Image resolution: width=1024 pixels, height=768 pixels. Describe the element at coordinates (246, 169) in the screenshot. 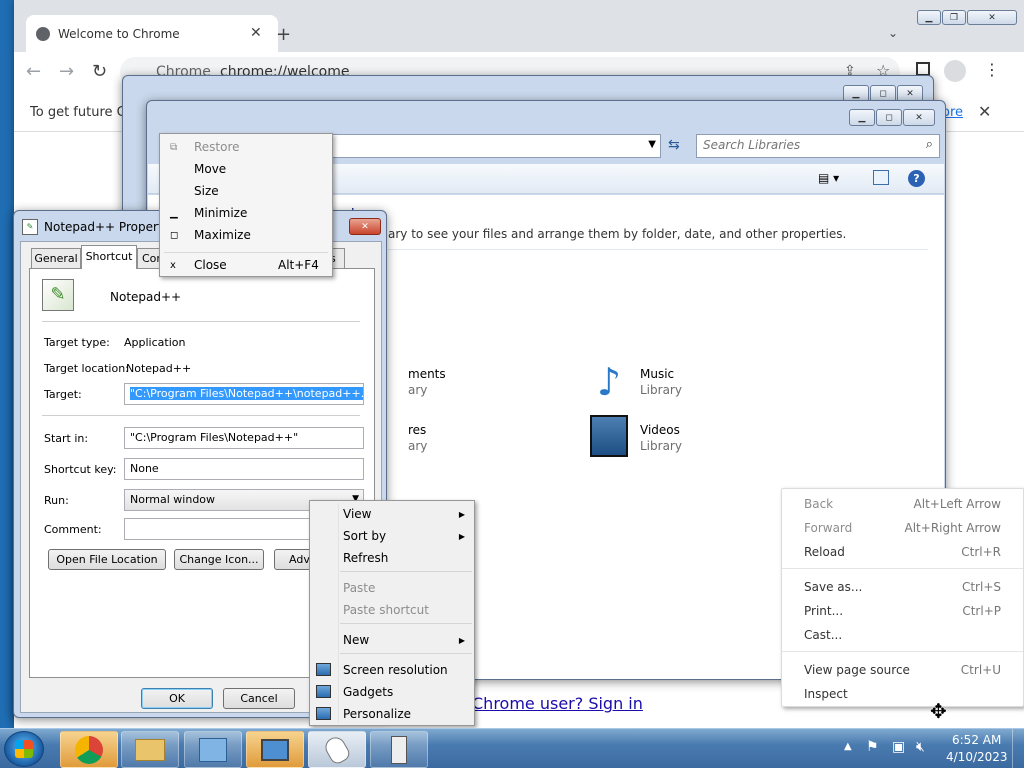

I see `system-menu-item-move: Move` at that location.